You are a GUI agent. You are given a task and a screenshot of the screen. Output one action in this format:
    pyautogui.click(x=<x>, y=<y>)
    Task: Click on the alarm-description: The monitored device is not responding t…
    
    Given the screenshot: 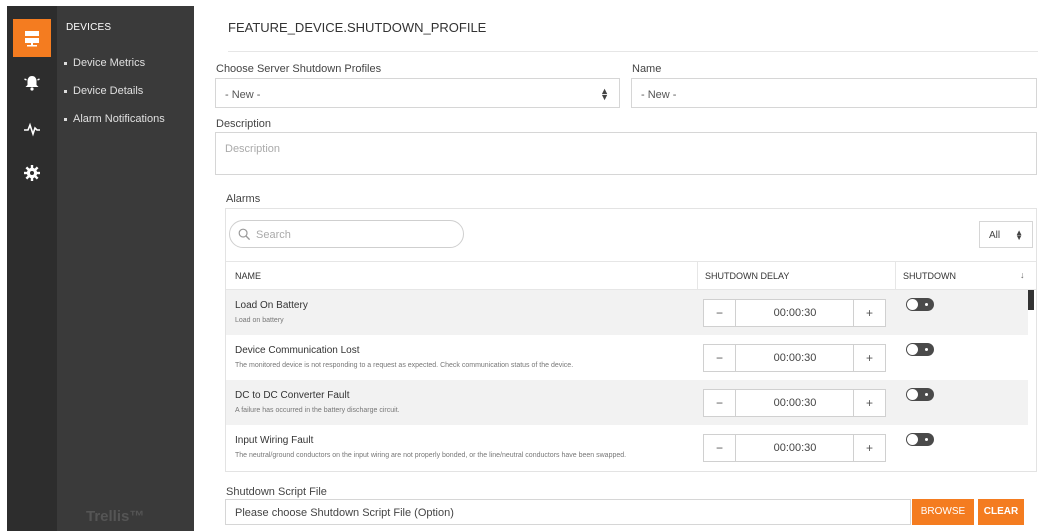 What is the action you would take?
    pyautogui.click(x=404, y=365)
    